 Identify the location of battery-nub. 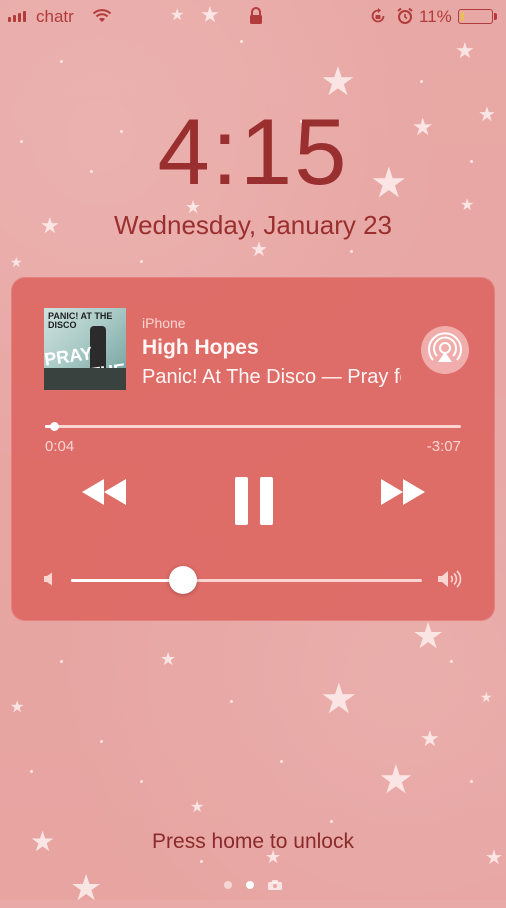
(495, 16).